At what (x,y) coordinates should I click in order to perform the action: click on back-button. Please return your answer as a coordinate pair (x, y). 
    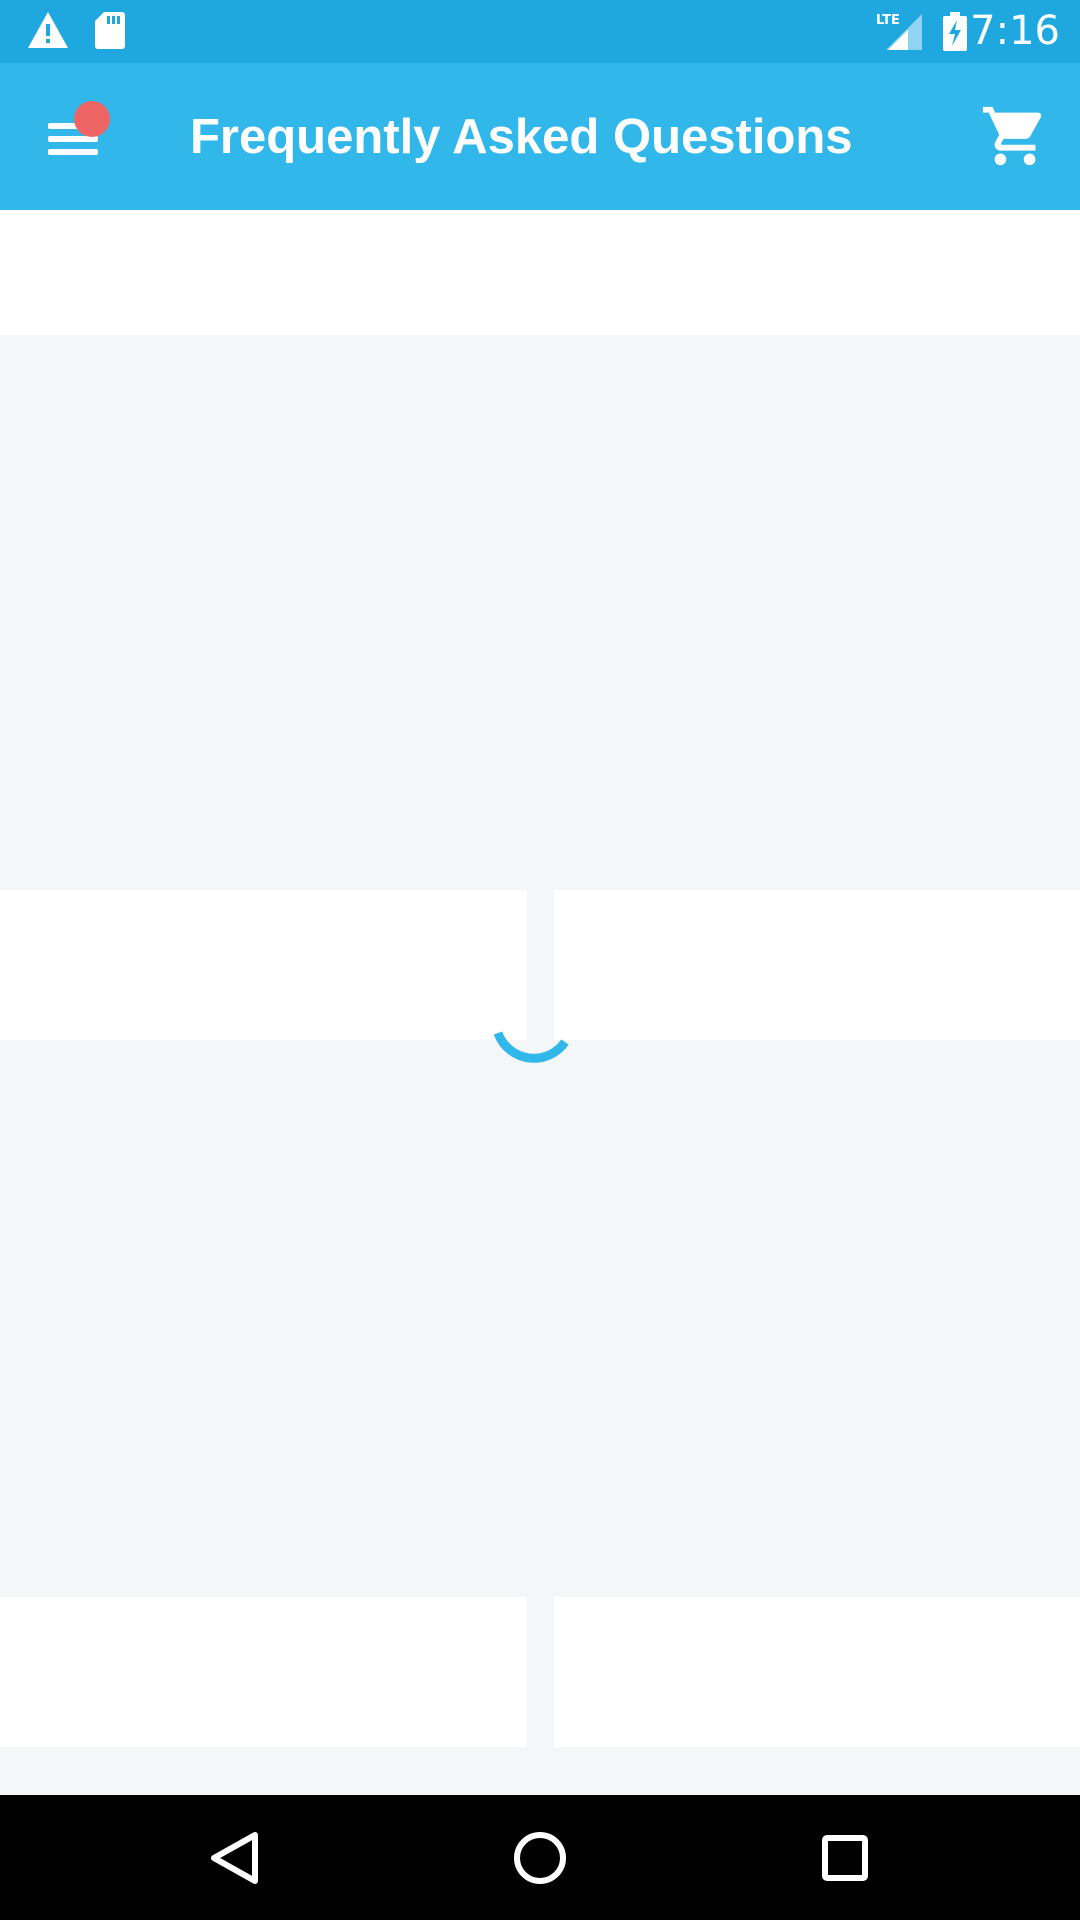
    Looking at the image, I should click on (235, 1858).